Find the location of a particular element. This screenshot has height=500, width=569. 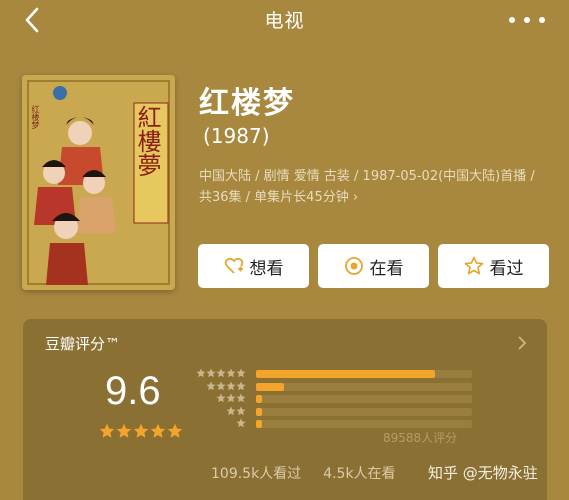

watch-stats: 109.5k人看过 4.5k人在看 is located at coordinates (303, 473).